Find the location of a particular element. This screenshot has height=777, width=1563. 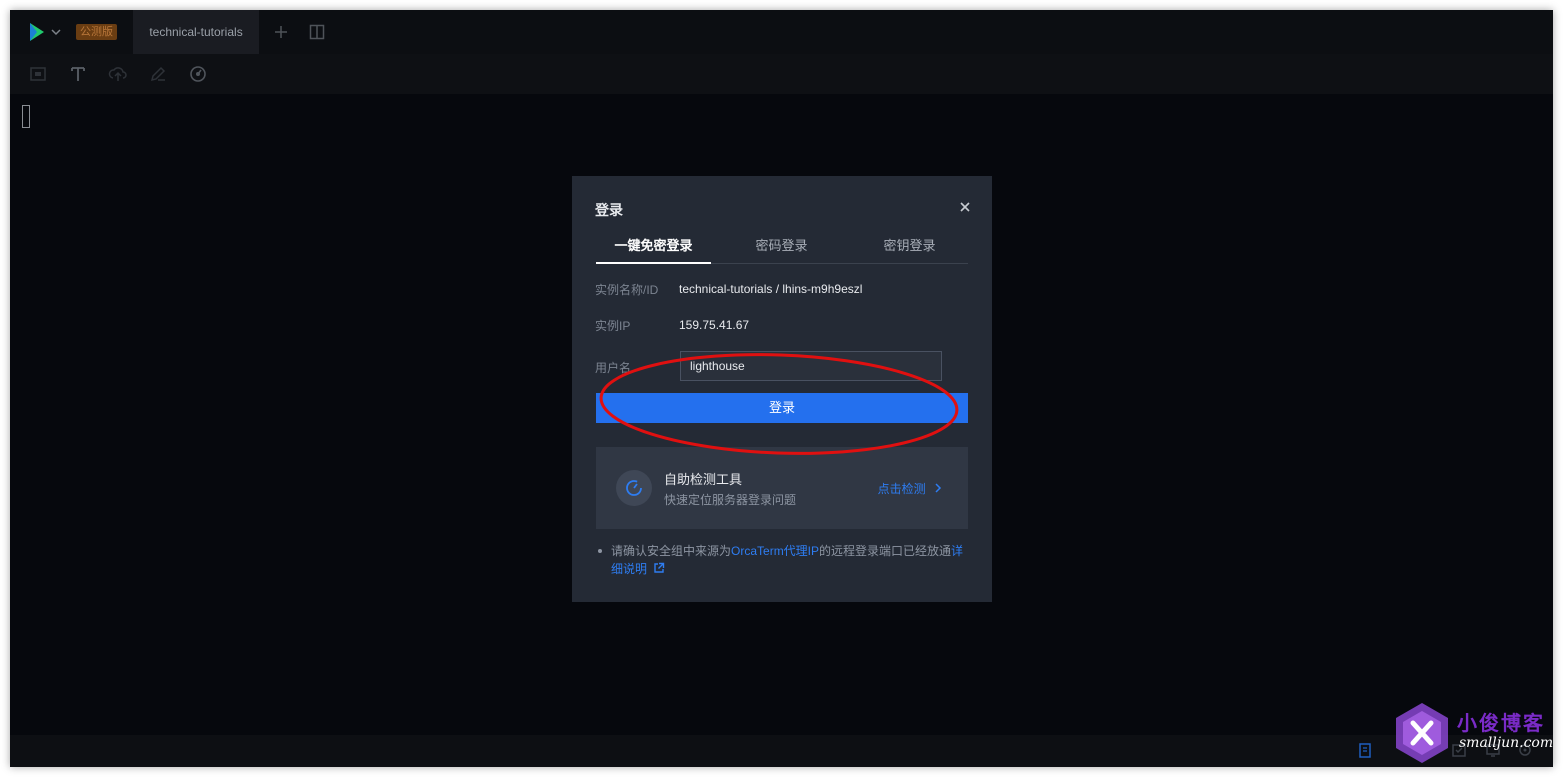

start-diagnostic-label: 点击检测 is located at coordinates (901, 489).